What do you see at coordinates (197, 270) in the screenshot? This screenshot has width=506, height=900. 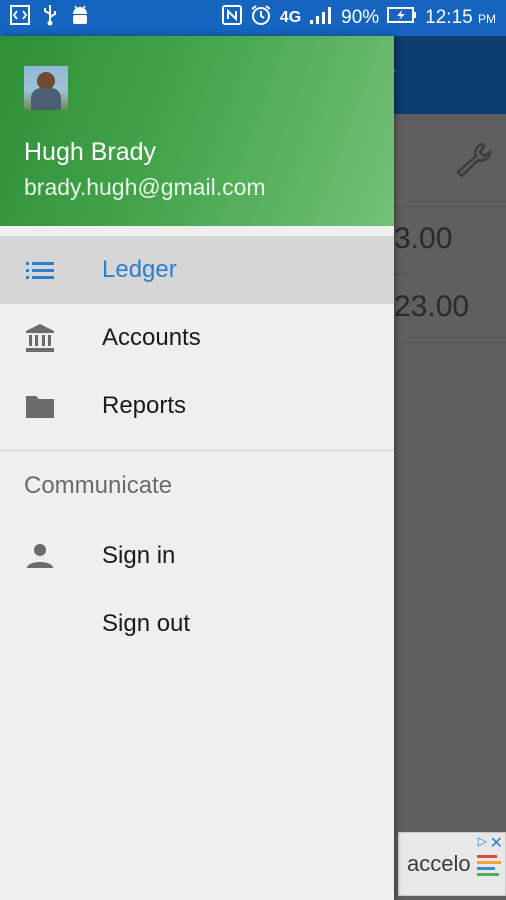 I see `drawer-item-ledger: Ledger` at bounding box center [197, 270].